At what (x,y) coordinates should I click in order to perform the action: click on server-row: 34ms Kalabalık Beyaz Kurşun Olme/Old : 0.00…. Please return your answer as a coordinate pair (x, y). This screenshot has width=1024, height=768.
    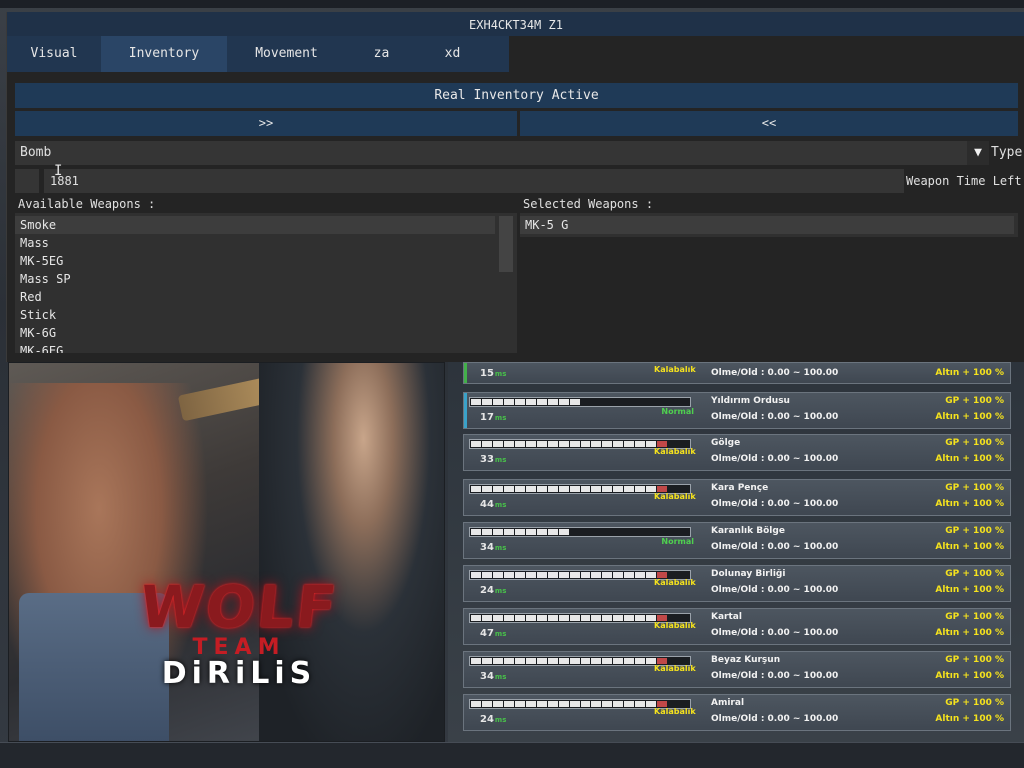
    Looking at the image, I should click on (737, 669).